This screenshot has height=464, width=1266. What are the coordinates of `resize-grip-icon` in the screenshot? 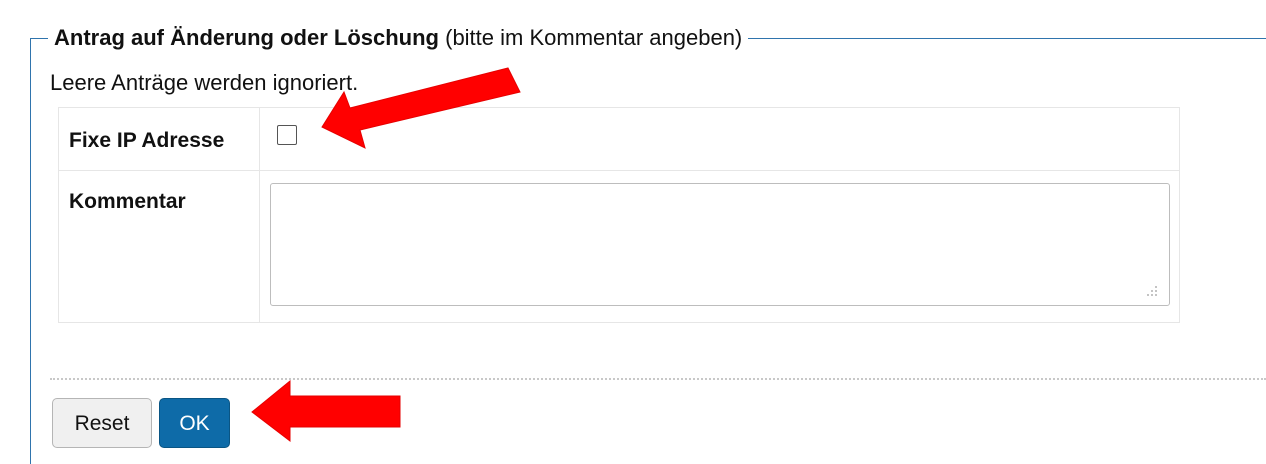 It's located at (1152, 291).